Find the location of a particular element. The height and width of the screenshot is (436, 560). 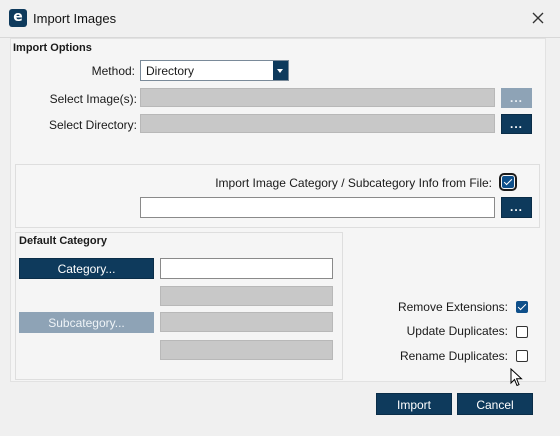

rename-duplicates-label: Rename Duplicates: is located at coordinates (453, 356).